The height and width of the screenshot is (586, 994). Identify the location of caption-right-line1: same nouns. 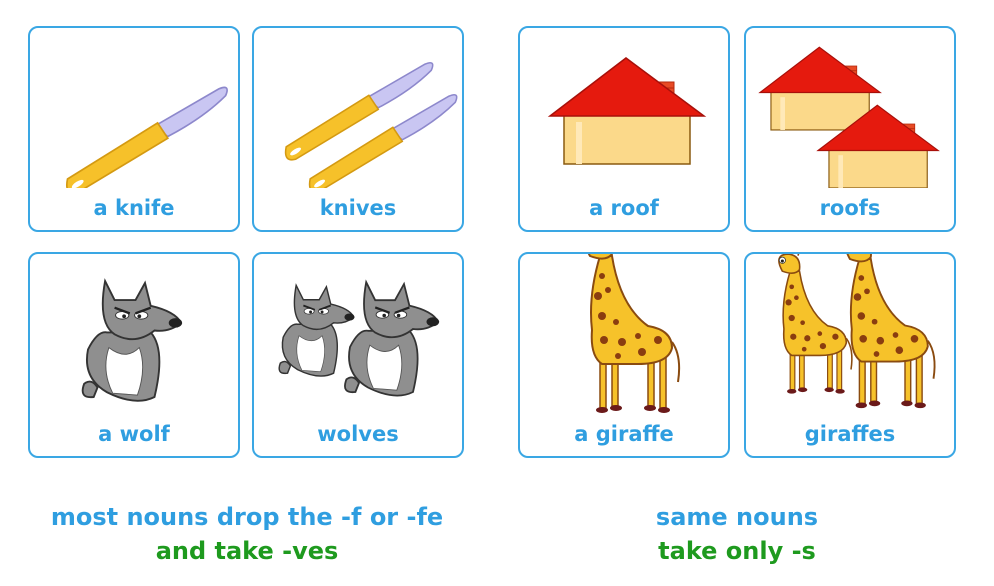
(737, 517).